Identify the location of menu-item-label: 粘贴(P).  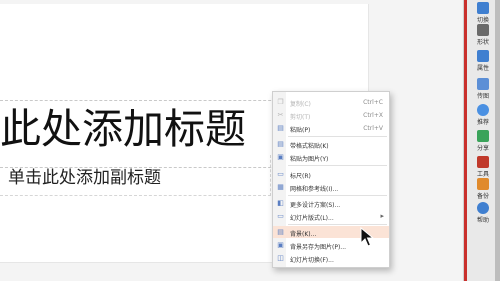
(300, 130).